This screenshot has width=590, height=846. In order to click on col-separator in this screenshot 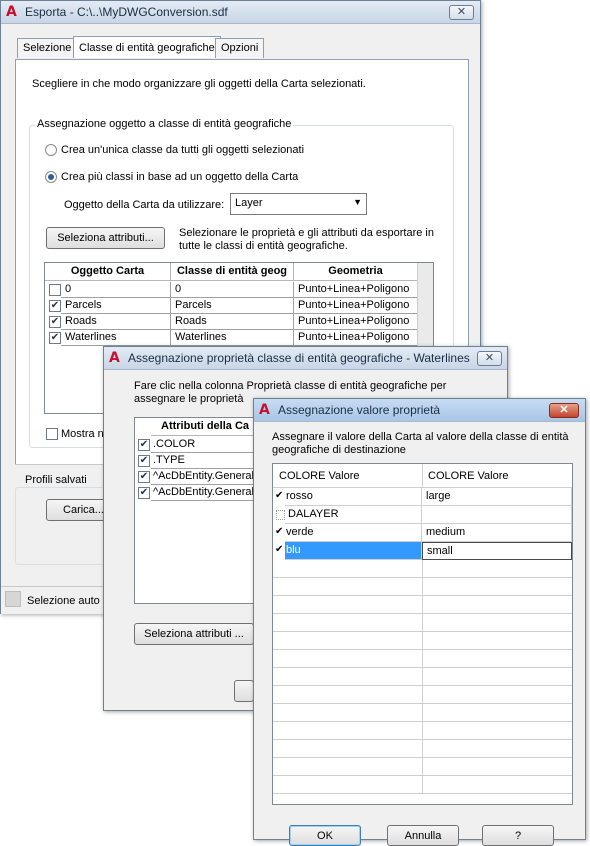, I will do `click(422, 476)`.